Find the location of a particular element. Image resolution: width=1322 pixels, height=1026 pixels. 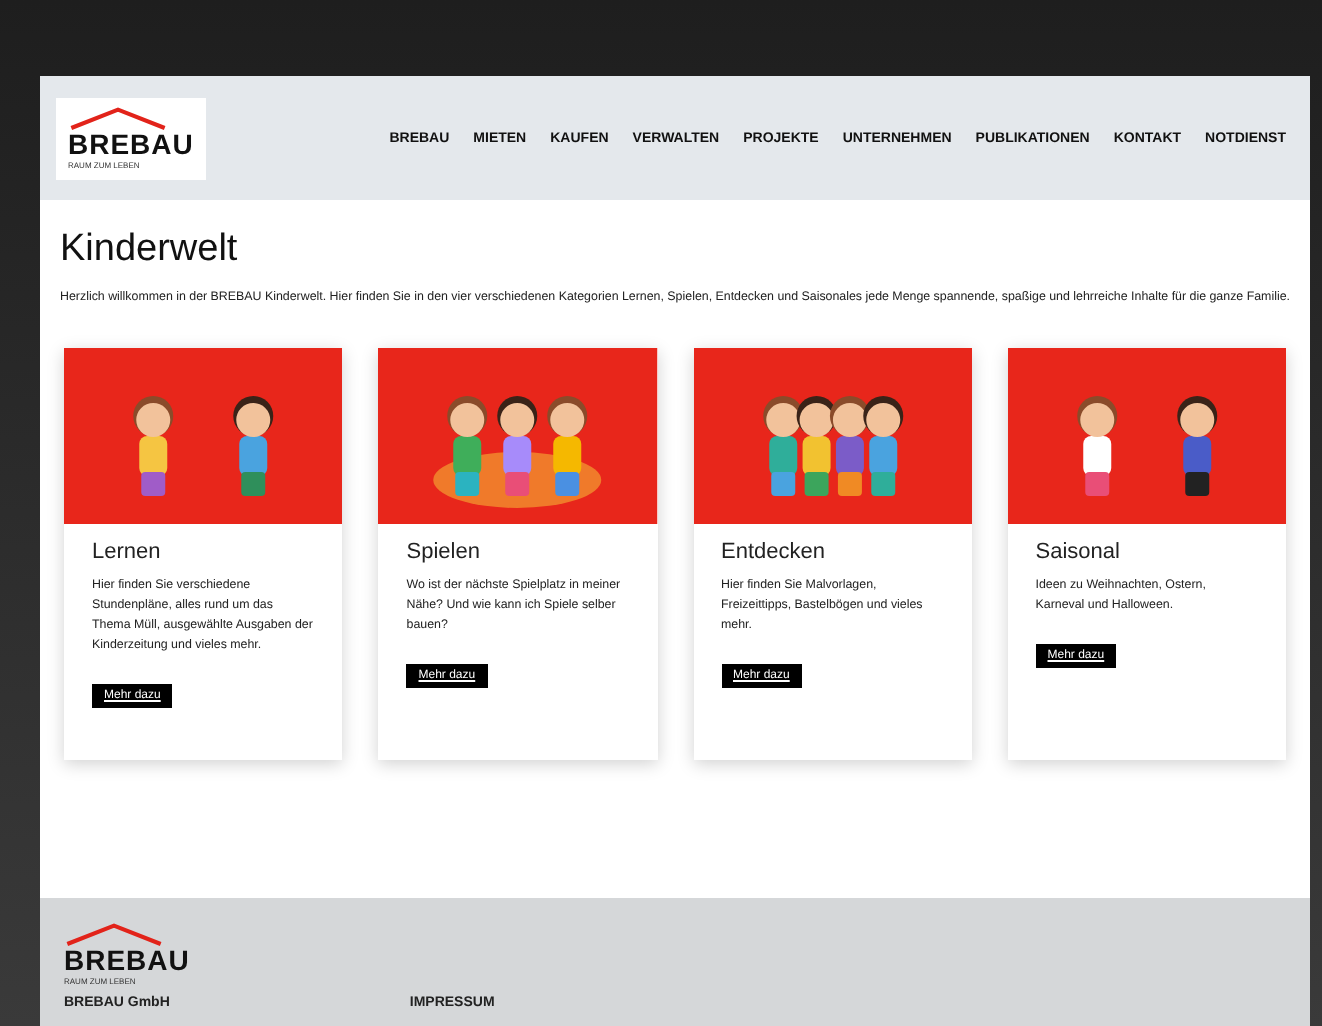

page-title: Kinderwelt is located at coordinates (150, 250).